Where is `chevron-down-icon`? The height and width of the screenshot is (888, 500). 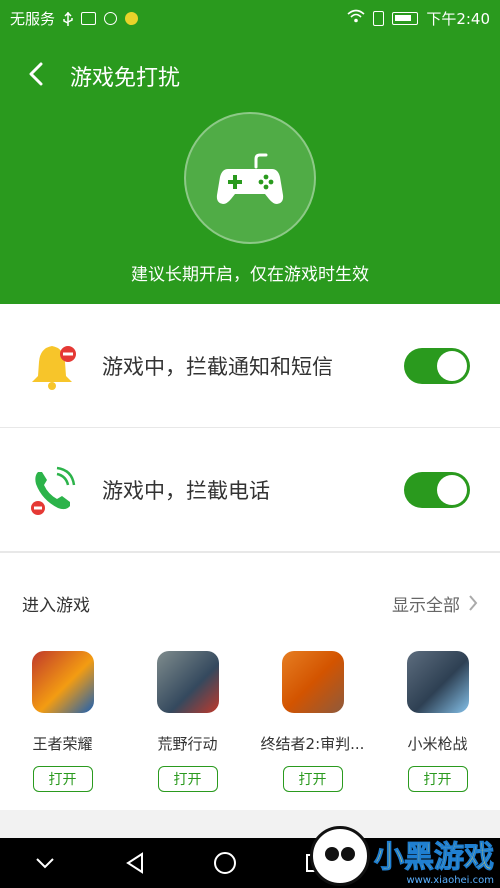
chevron-down-icon is located at coordinates (45, 863).